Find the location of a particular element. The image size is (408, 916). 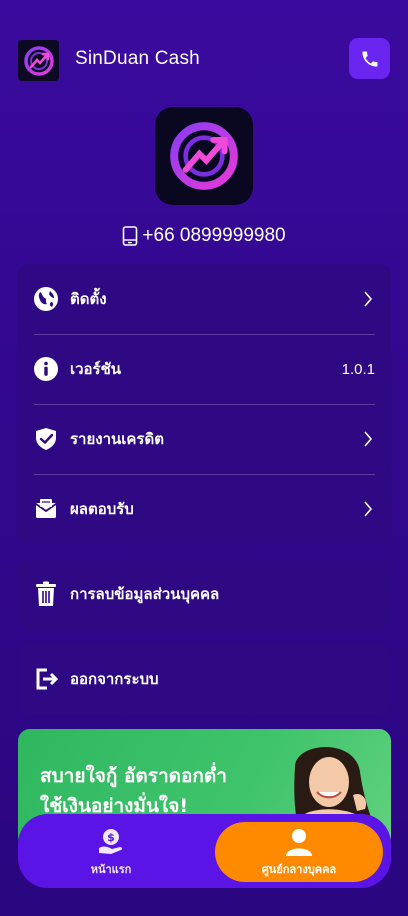

app-logo is located at coordinates (38, 60).